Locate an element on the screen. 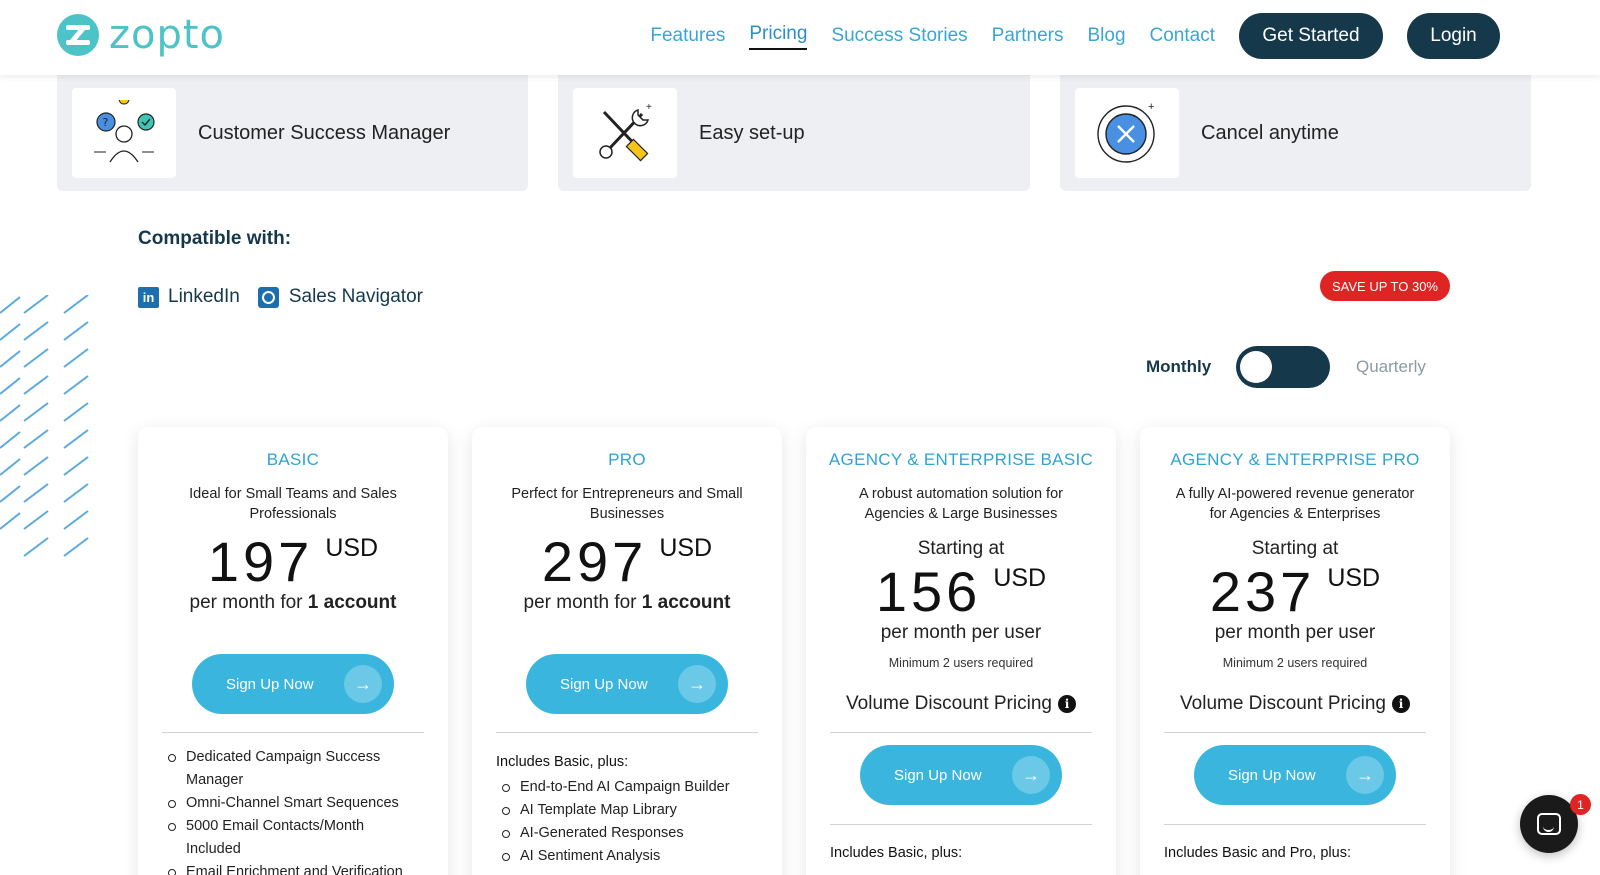 Image resolution: width=1600 pixels, height=875 pixels. price-period: per month per user is located at coordinates (961, 632).